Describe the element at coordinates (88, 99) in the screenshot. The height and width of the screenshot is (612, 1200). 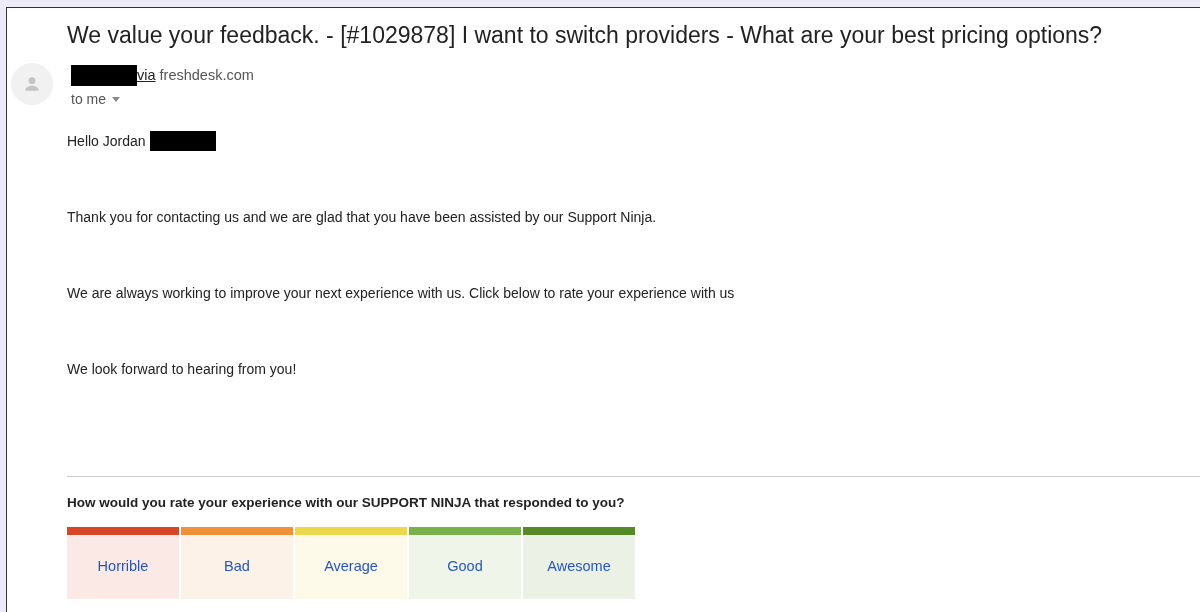
I see `recipient-label: to me` at that location.